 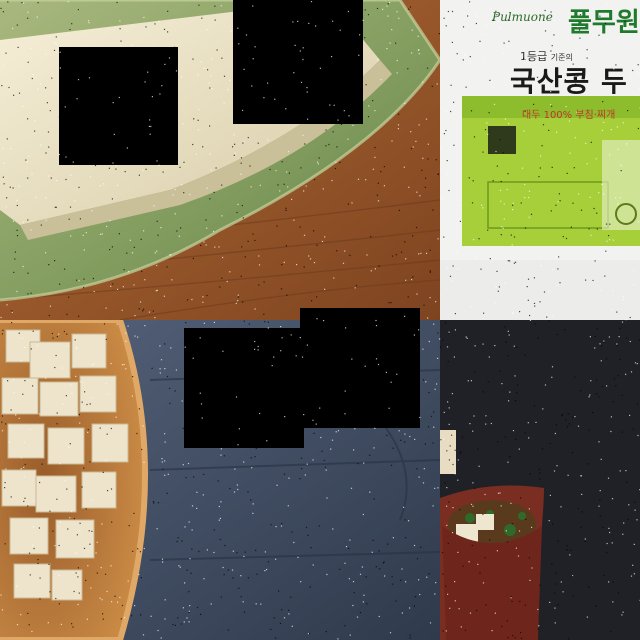 What do you see at coordinates (569, 81) in the screenshot?
I see `product-name-label: 국산콩 두` at bounding box center [569, 81].